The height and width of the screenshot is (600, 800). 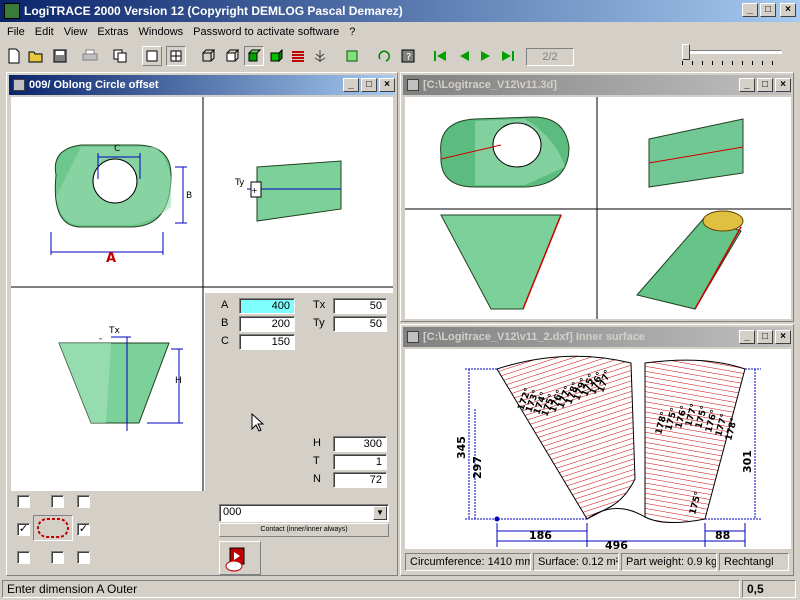 What do you see at coordinates (276, 56) in the screenshot?
I see `cube-color-icon` at bounding box center [276, 56].